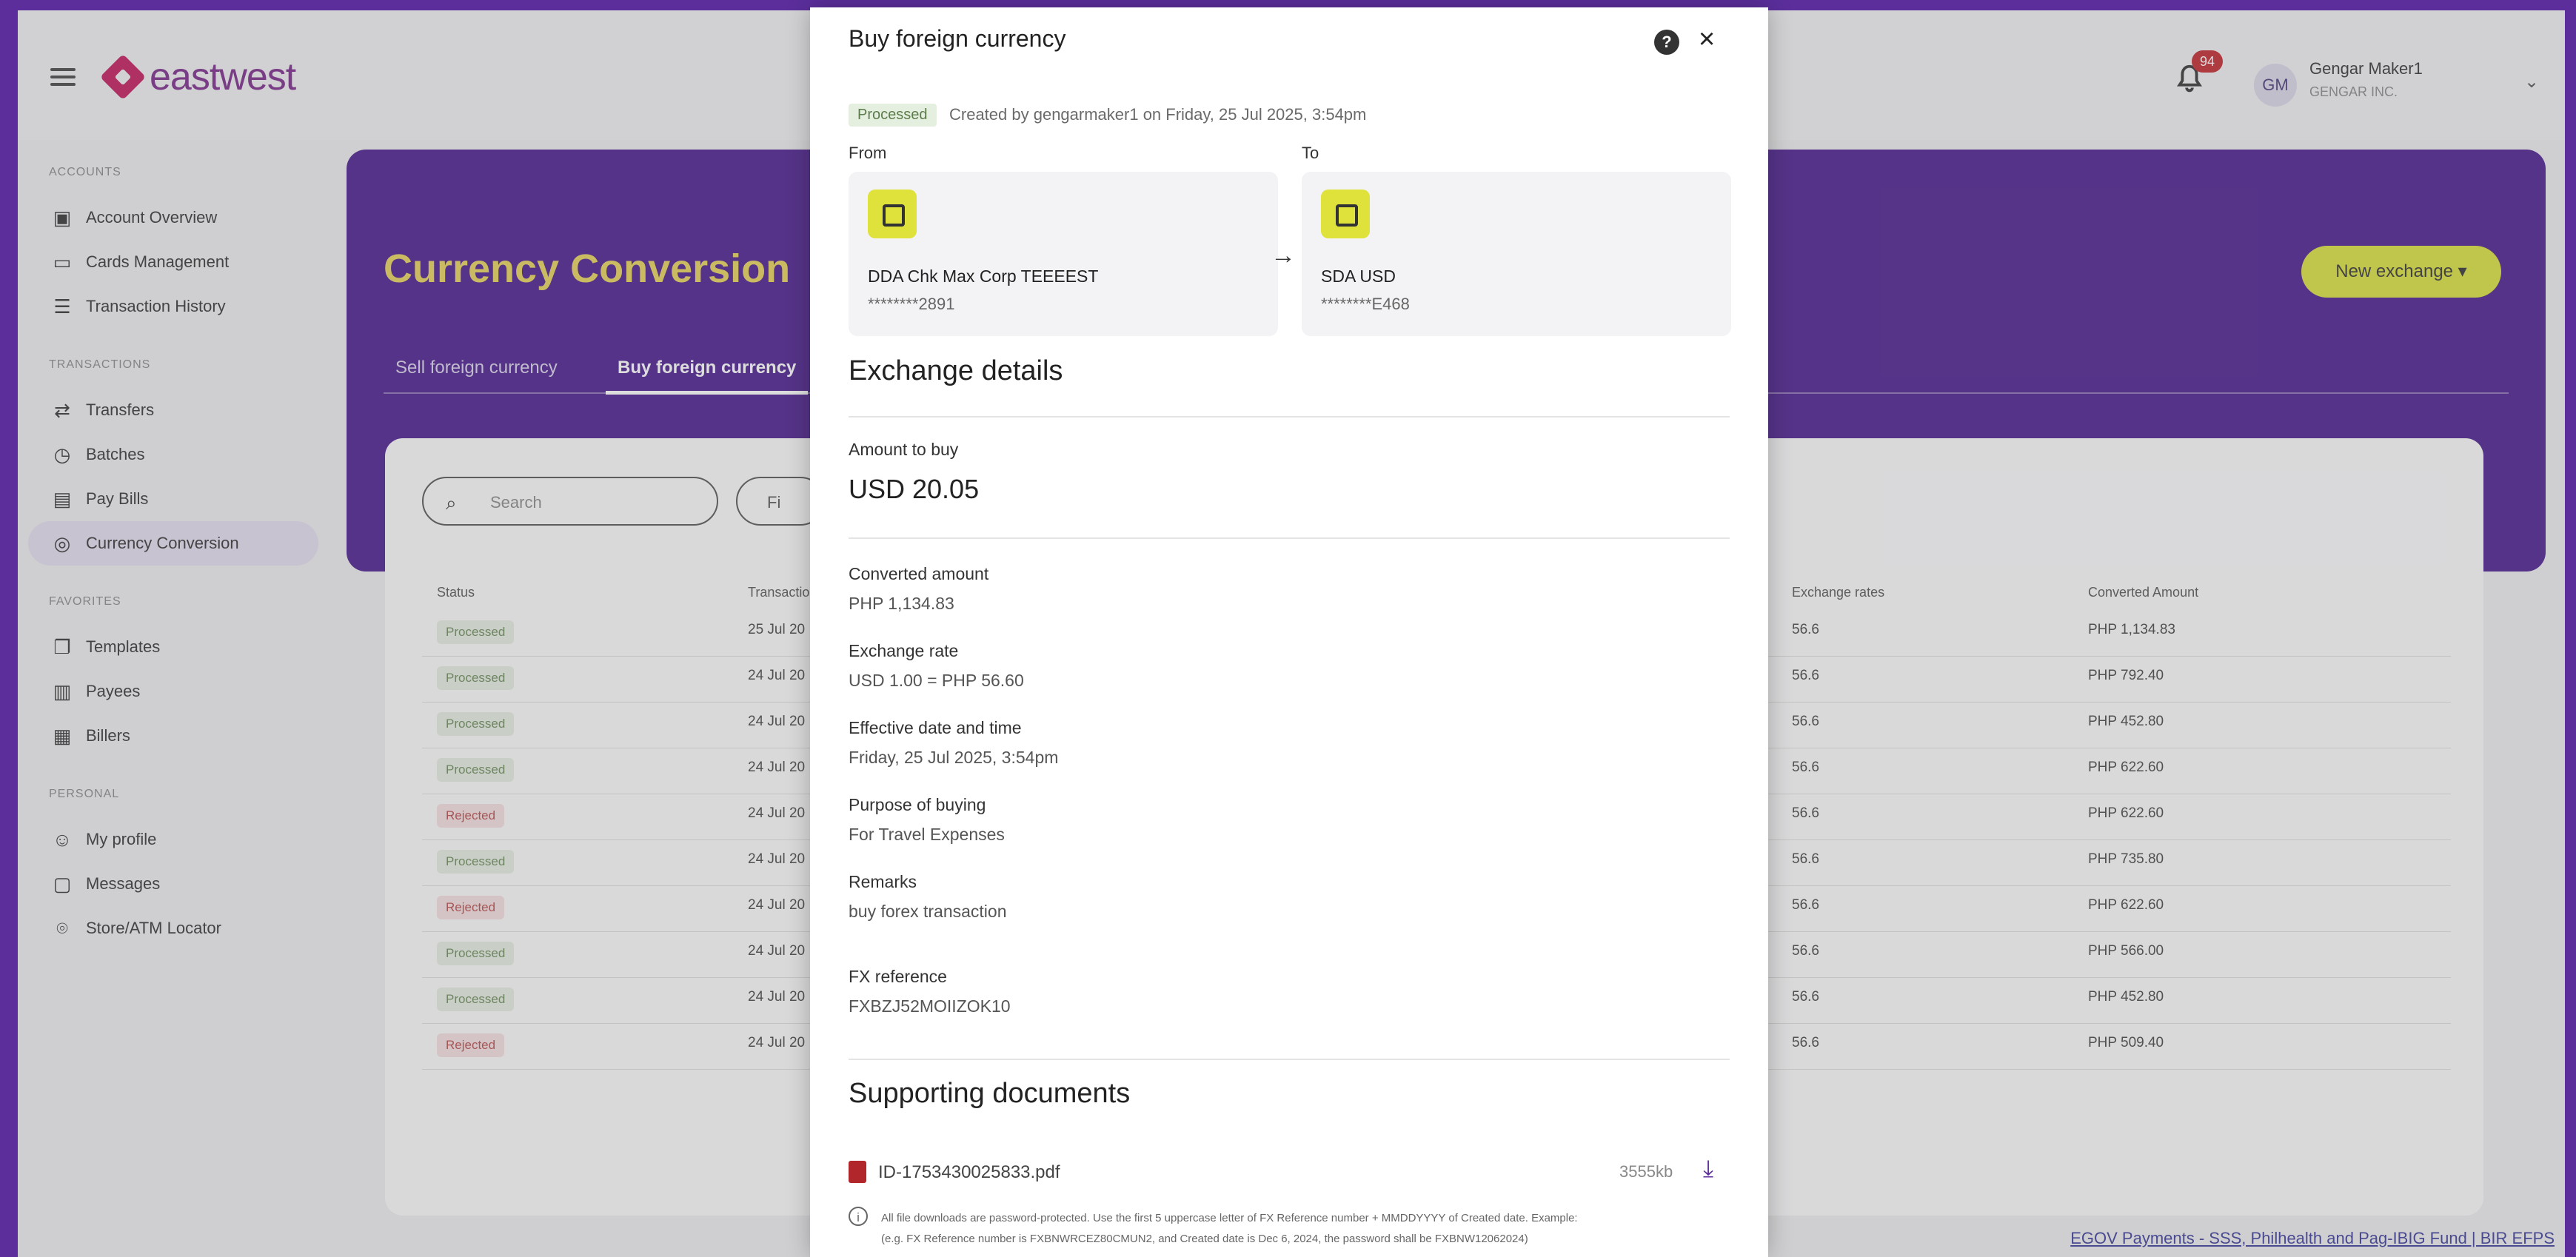 This screenshot has height=1257, width=2576. What do you see at coordinates (63, 736) in the screenshot?
I see `building-icon: ▦` at bounding box center [63, 736].